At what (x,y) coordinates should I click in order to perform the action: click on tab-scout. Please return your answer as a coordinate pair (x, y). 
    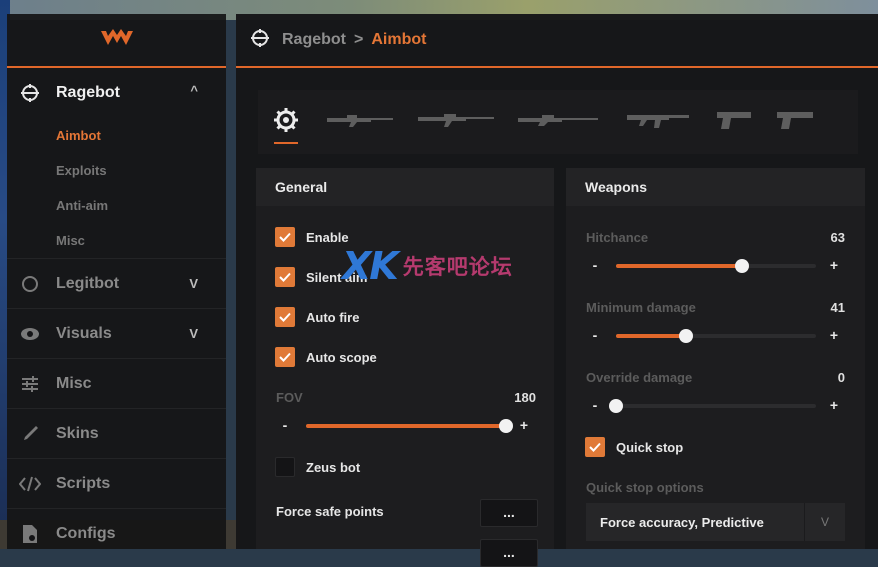
    Looking at the image, I should click on (558, 122).